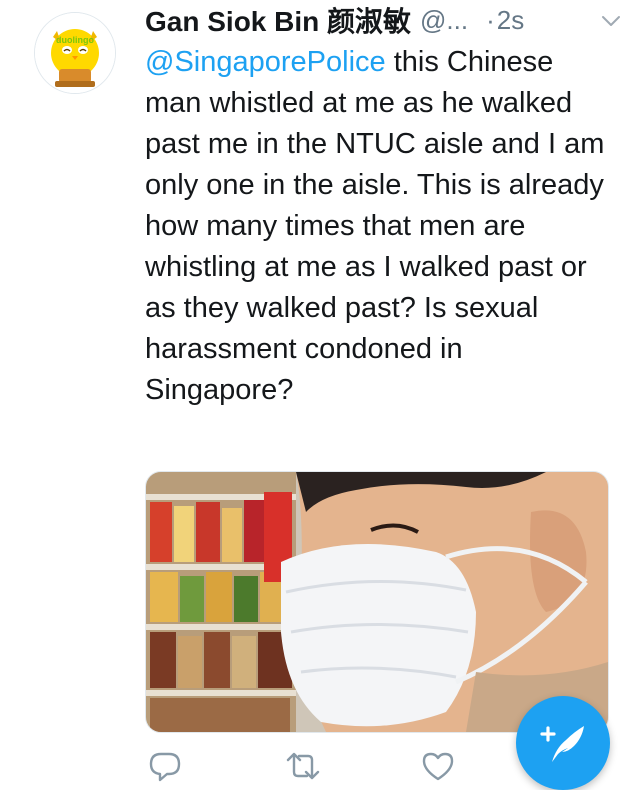  Describe the element at coordinates (303, 766) in the screenshot. I see `retweet-icon` at that location.